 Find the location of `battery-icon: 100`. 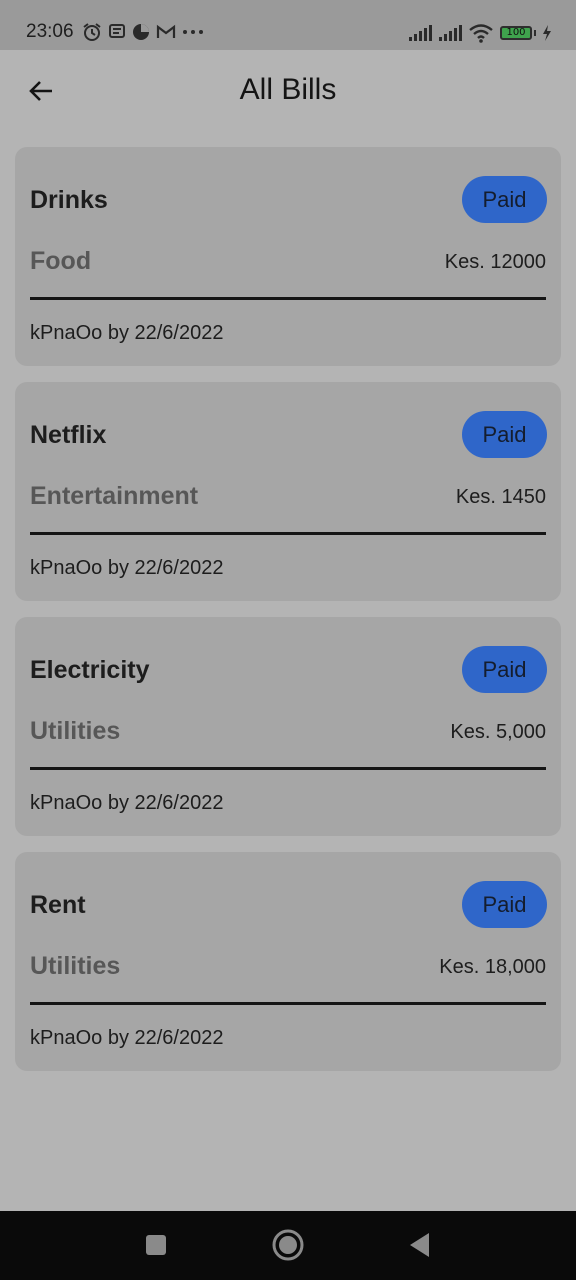

battery-icon: 100 is located at coordinates (518, 33).